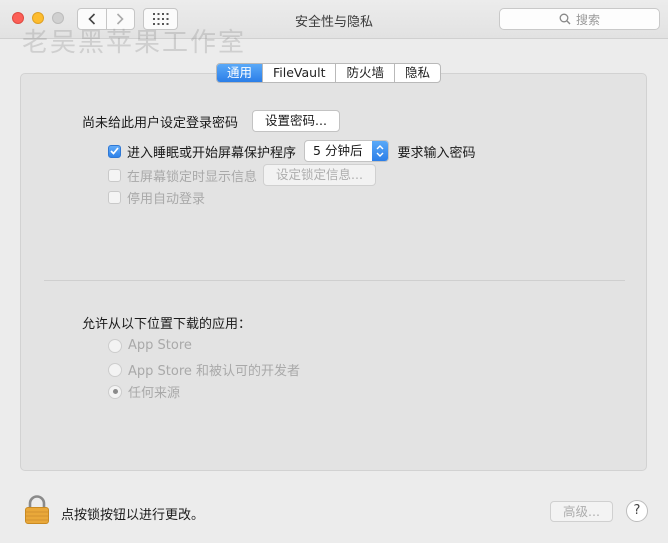 The width and height of the screenshot is (668, 543). What do you see at coordinates (587, 19) in the screenshot?
I see `search-placeholder: 搜索` at bounding box center [587, 19].